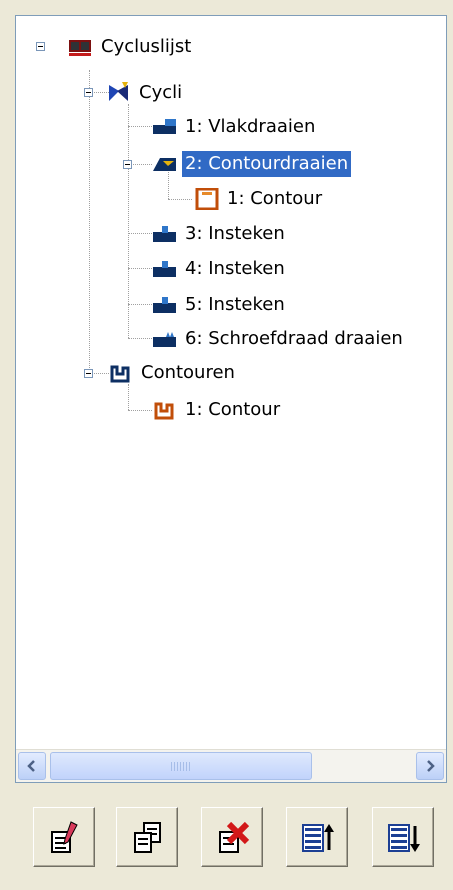 The height and width of the screenshot is (890, 453). I want to click on tree-node-cycle-5: 5: Insteken, so click(220, 305).